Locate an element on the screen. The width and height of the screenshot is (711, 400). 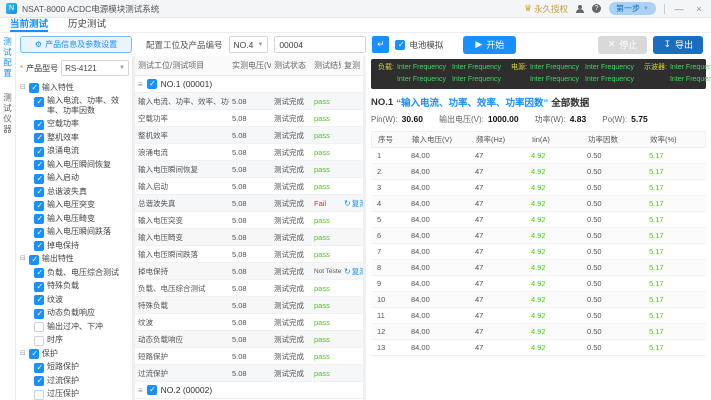
station-group-row-2: ≡ NO.2 (00002) is located at coordinates (249, 390).